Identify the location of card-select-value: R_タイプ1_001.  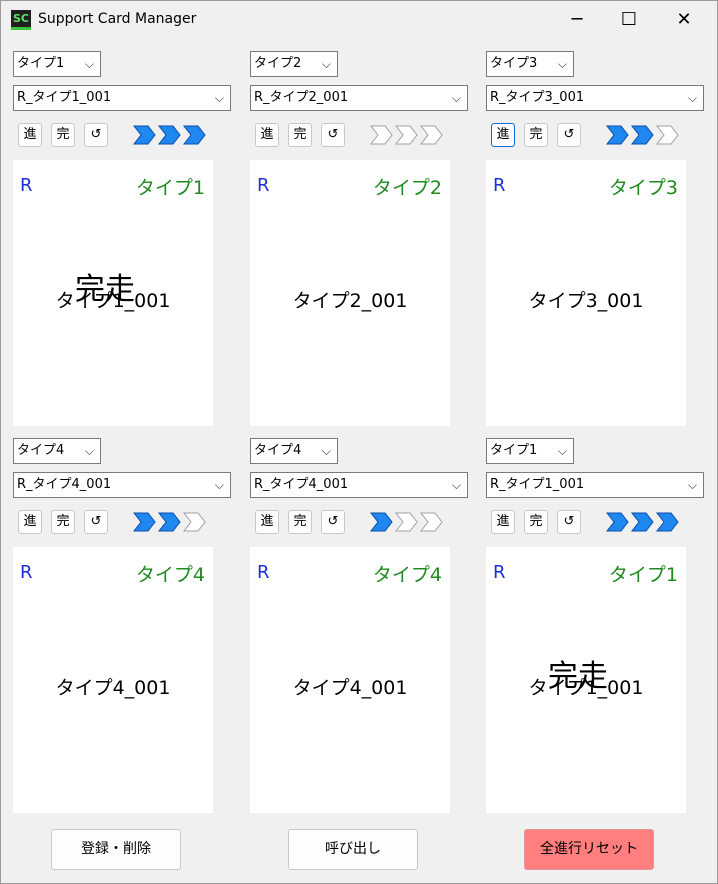
(64, 97).